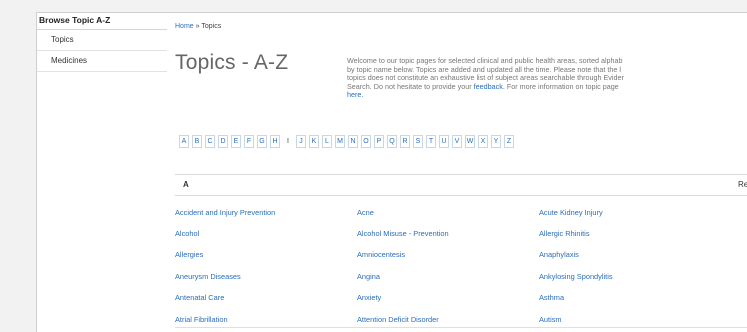  I want to click on az-letter-m: M, so click(340, 141).